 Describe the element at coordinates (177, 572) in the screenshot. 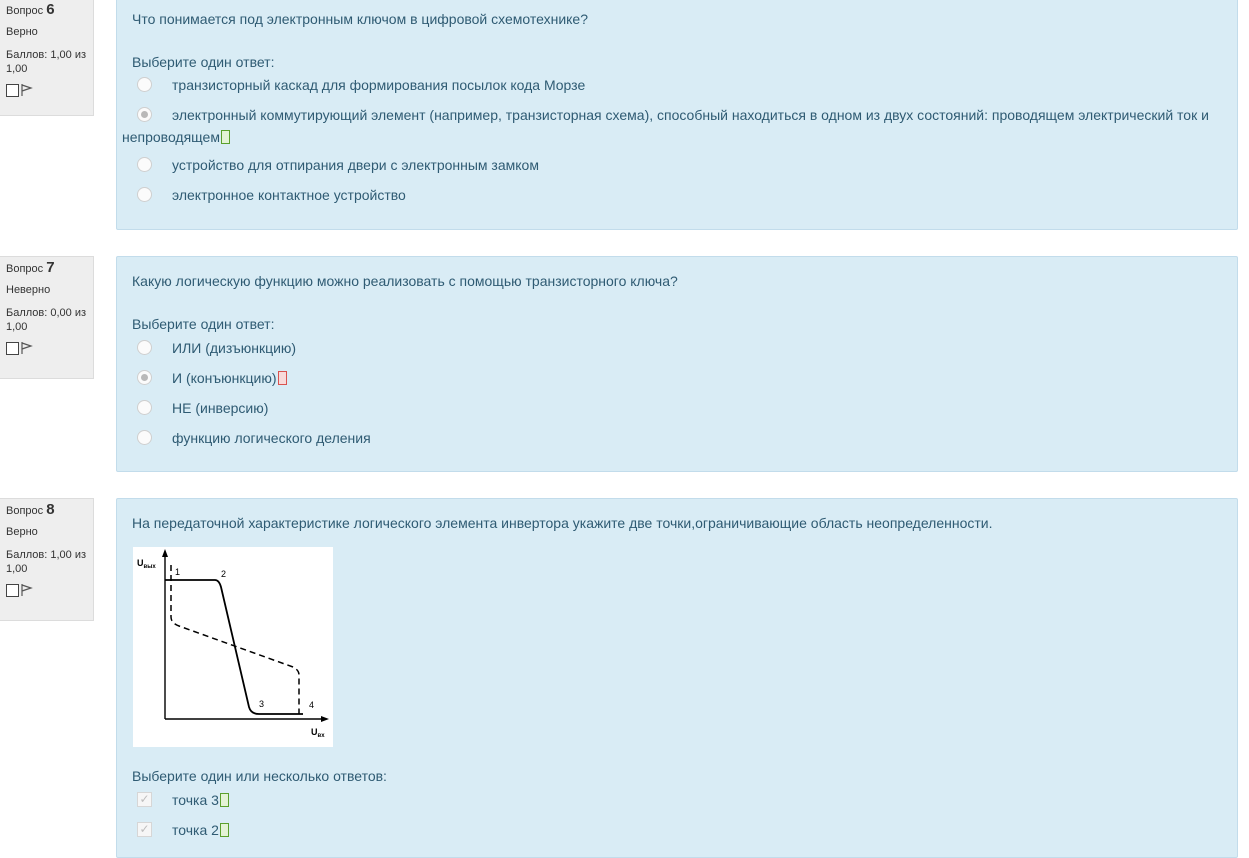

I see `point-label-1: 1` at that location.